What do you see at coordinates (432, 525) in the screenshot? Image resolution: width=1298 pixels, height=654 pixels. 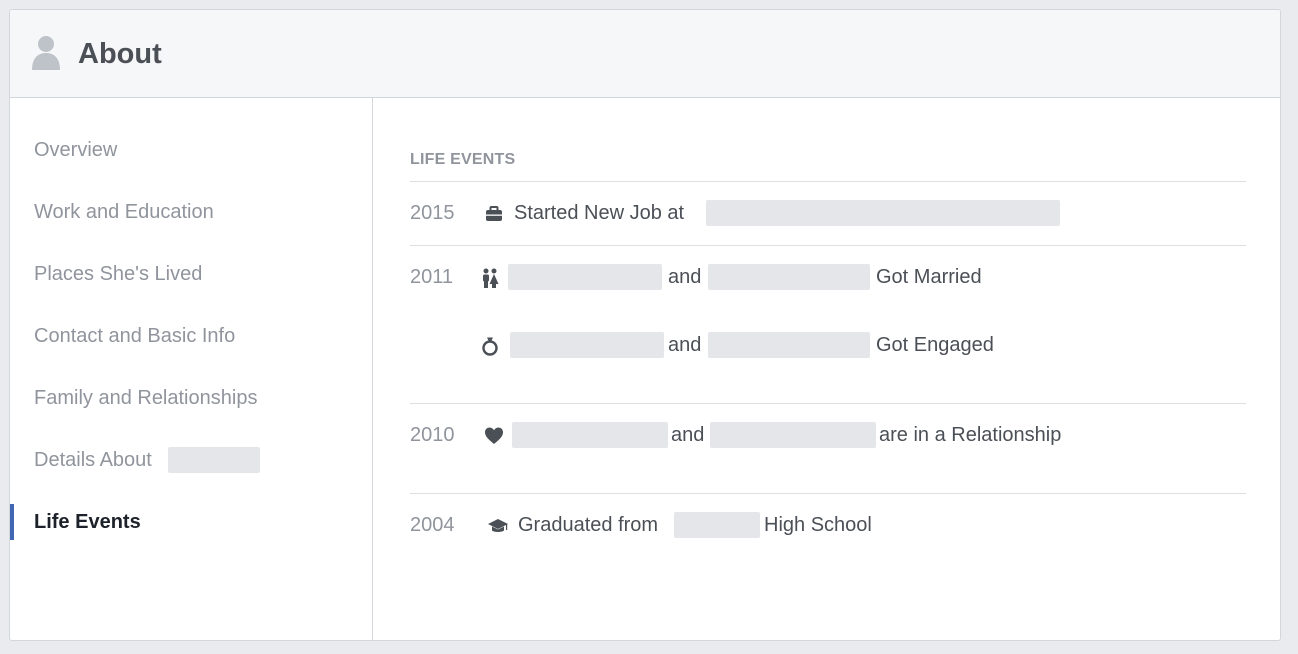 I see `event-year: 2004` at bounding box center [432, 525].